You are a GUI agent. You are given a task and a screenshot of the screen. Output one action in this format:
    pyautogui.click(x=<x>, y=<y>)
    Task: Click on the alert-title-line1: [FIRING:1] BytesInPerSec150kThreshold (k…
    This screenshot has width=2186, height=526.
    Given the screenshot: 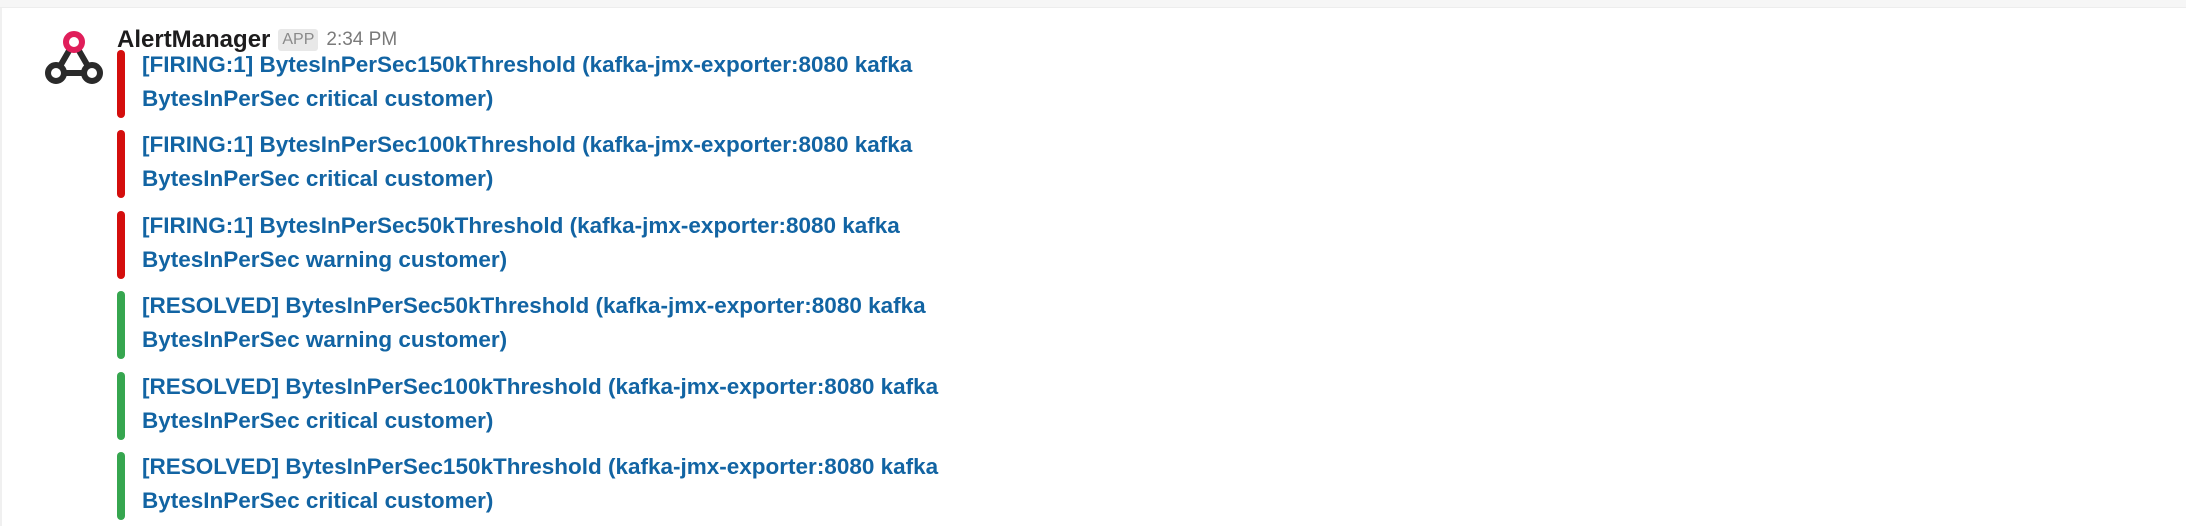 What is the action you would take?
    pyautogui.click(x=527, y=64)
    